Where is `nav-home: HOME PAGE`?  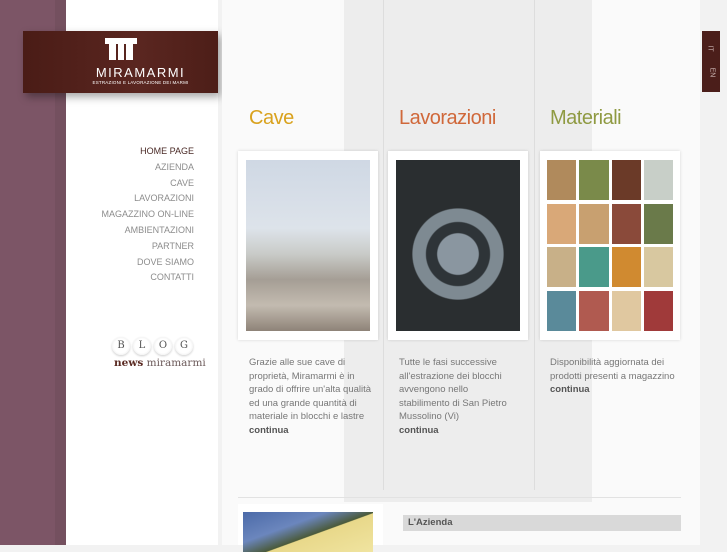 nav-home: HOME PAGE is located at coordinates (130, 154).